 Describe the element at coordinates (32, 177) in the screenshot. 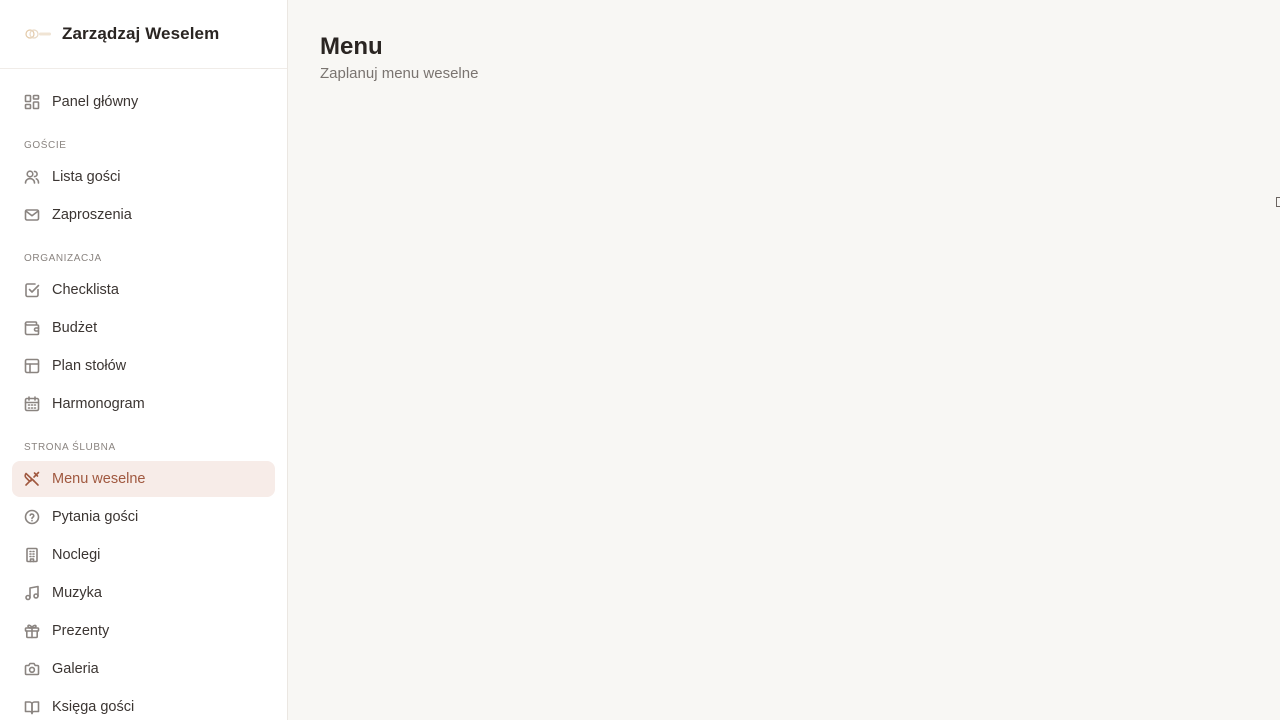

I see `users-icon` at that location.